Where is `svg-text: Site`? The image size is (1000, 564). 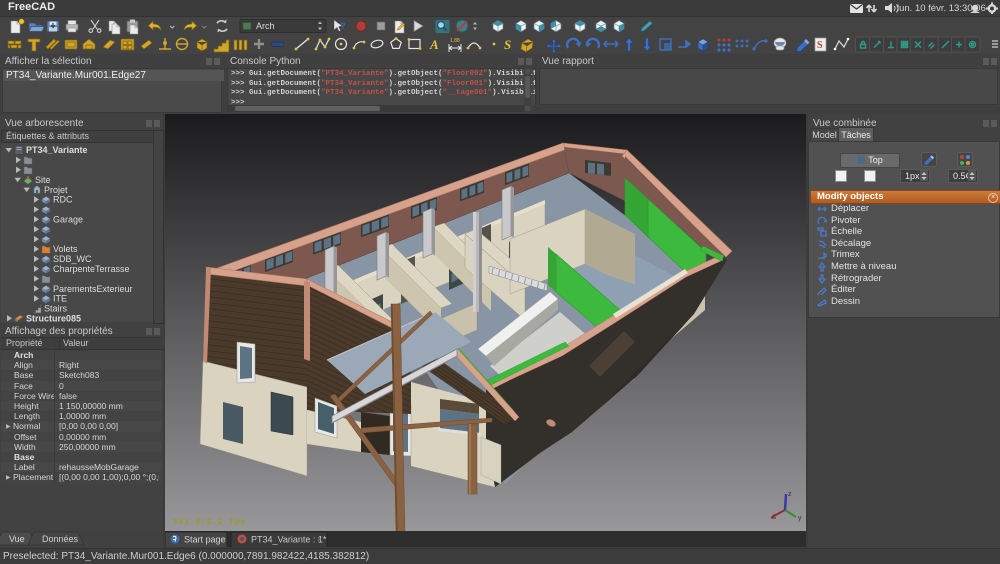
svg-text: Site is located at coordinates (43, 180).